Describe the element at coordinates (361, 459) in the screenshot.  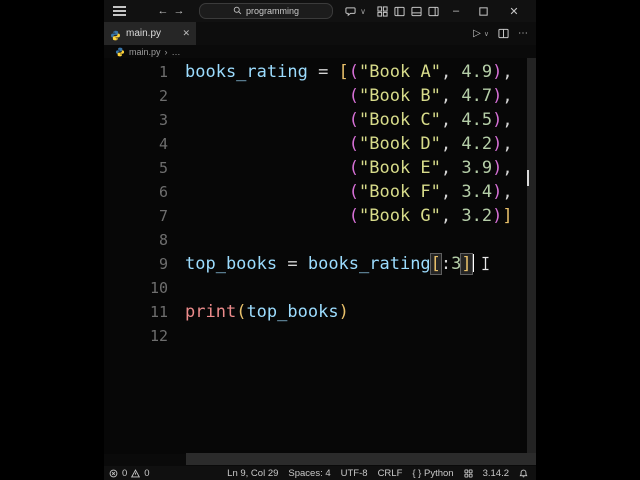
I see `horizontal-scrollbar` at that location.